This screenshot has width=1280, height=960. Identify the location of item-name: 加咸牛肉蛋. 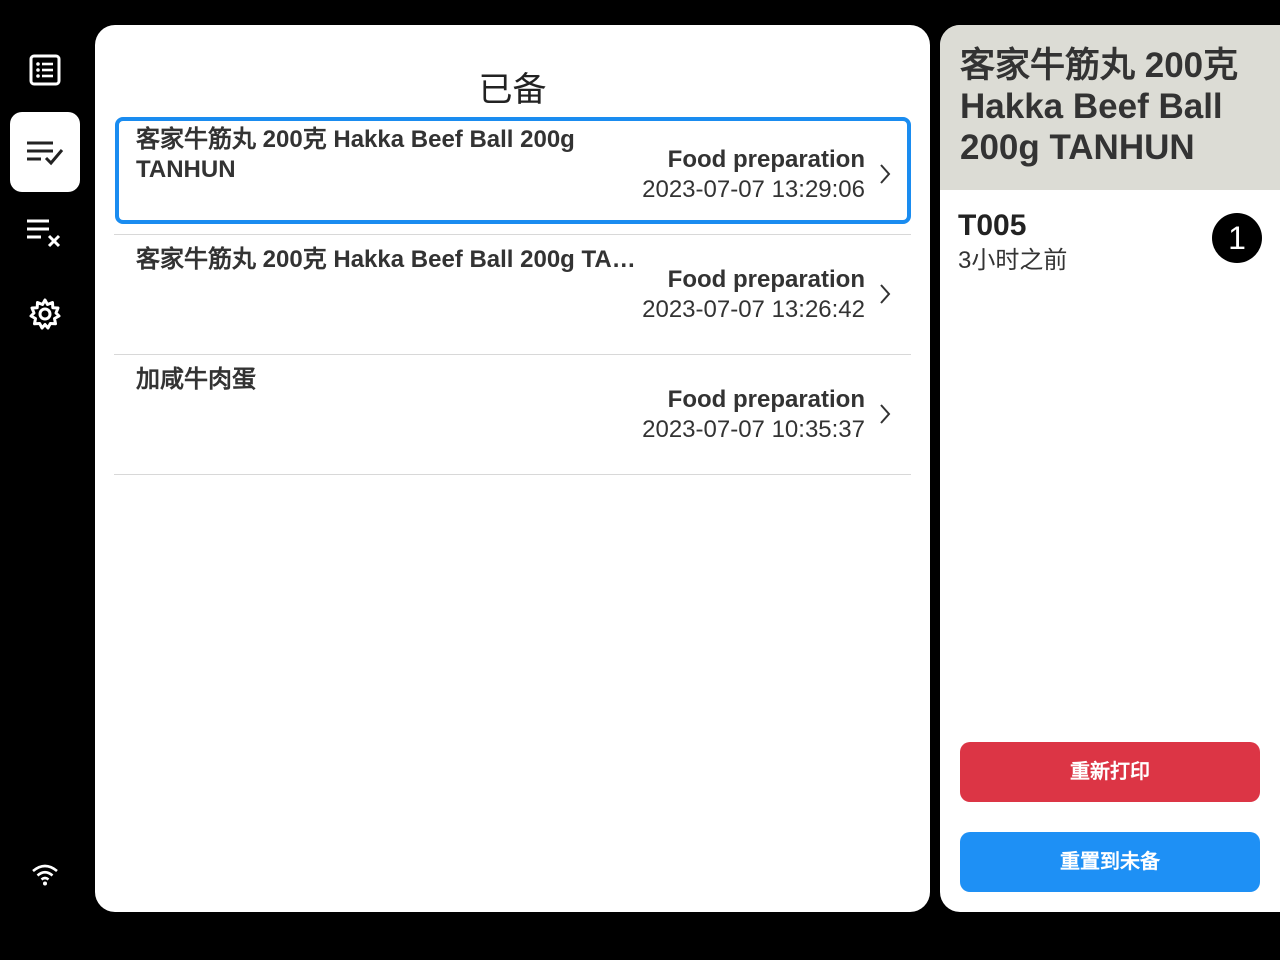
(196, 379).